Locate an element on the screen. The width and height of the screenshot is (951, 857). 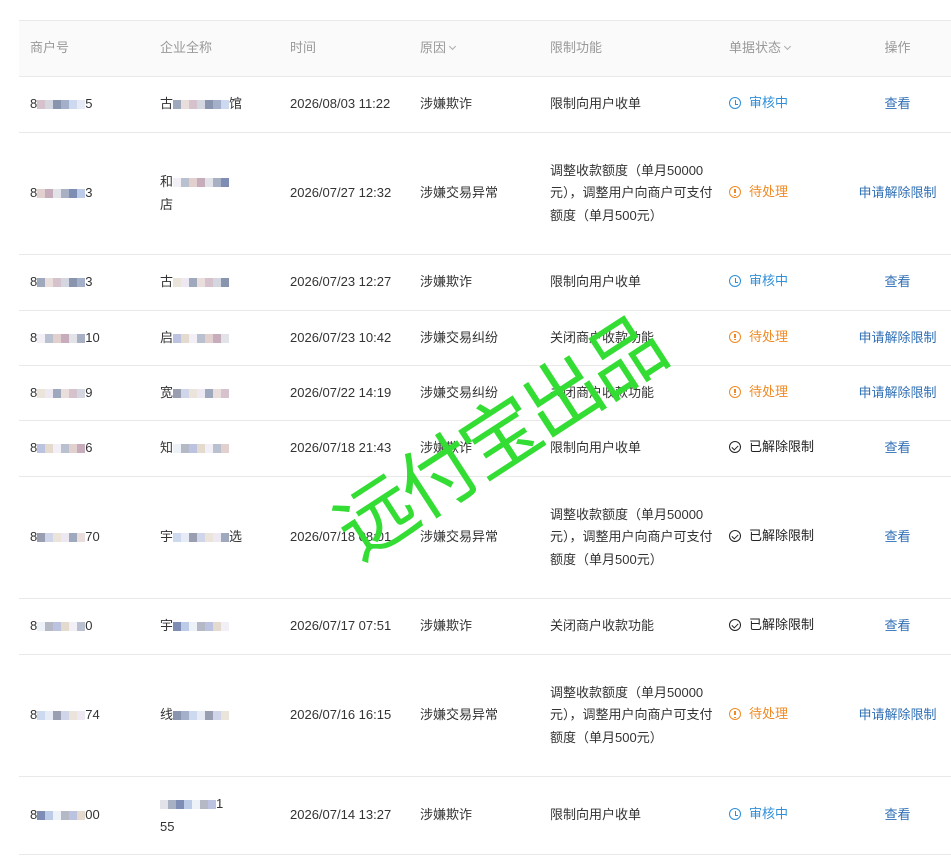
company-name-prefix: 宽 is located at coordinates (167, 392).